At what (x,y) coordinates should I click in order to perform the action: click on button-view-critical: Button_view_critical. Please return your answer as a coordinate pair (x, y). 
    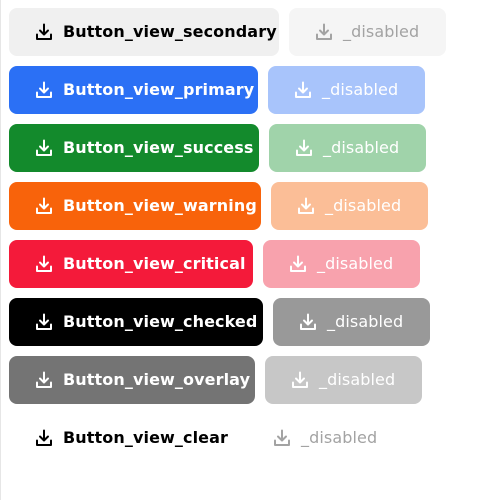
    Looking at the image, I should click on (131, 264).